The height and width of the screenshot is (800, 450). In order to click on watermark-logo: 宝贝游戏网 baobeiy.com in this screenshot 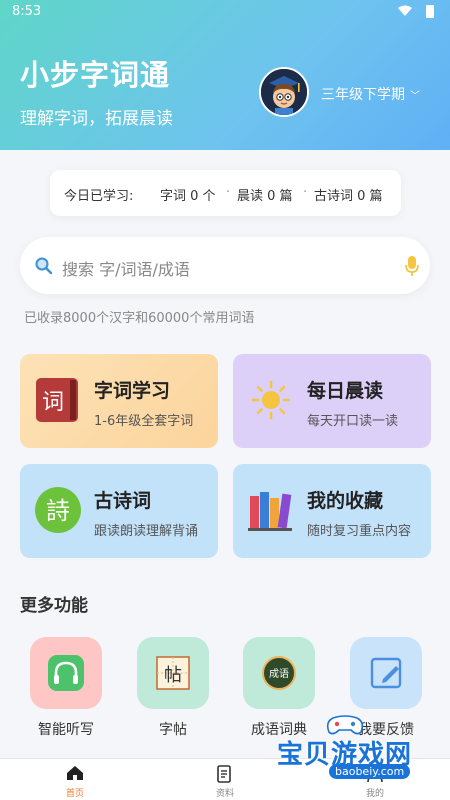, I will do `click(361, 747)`.